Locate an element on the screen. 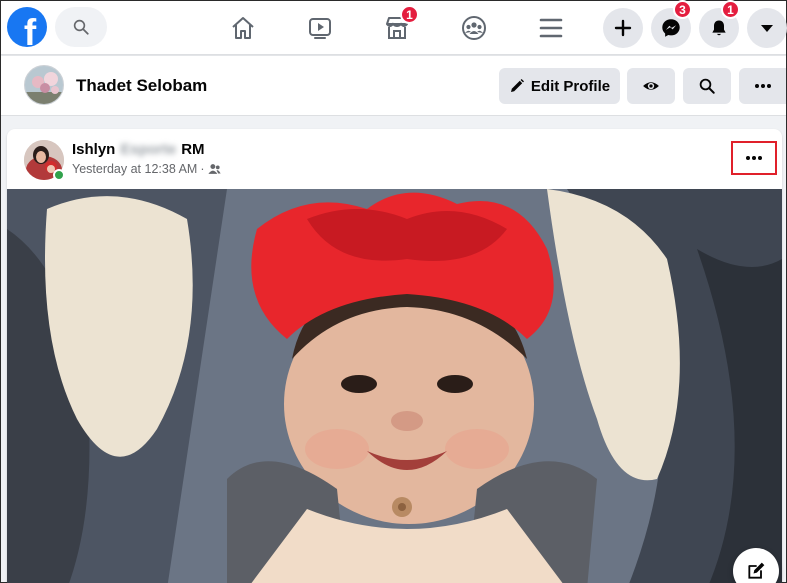 This screenshot has width=787, height=583. profile-avatar is located at coordinates (44, 85).